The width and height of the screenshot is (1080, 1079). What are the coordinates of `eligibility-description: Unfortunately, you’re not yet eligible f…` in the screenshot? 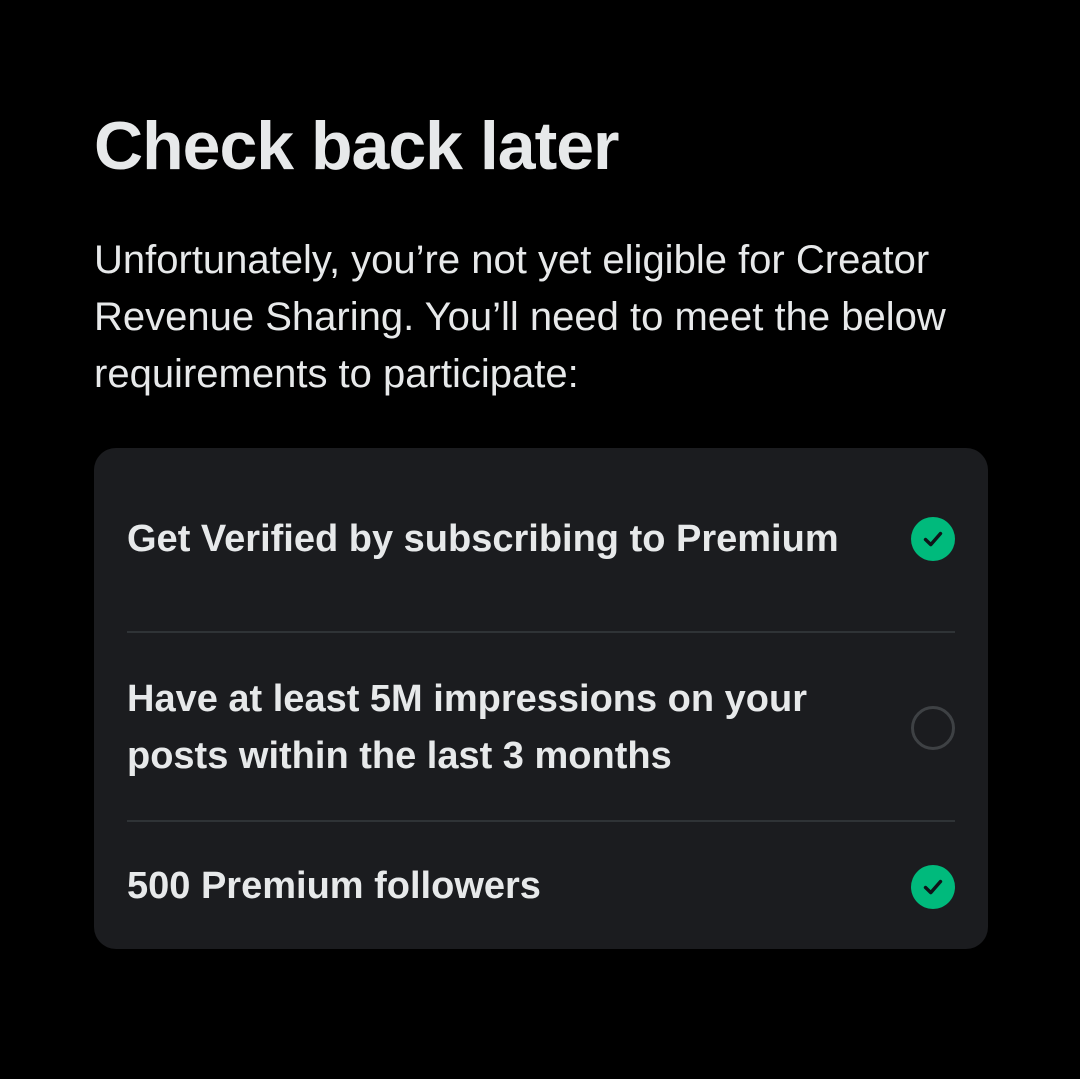 It's located at (520, 317).